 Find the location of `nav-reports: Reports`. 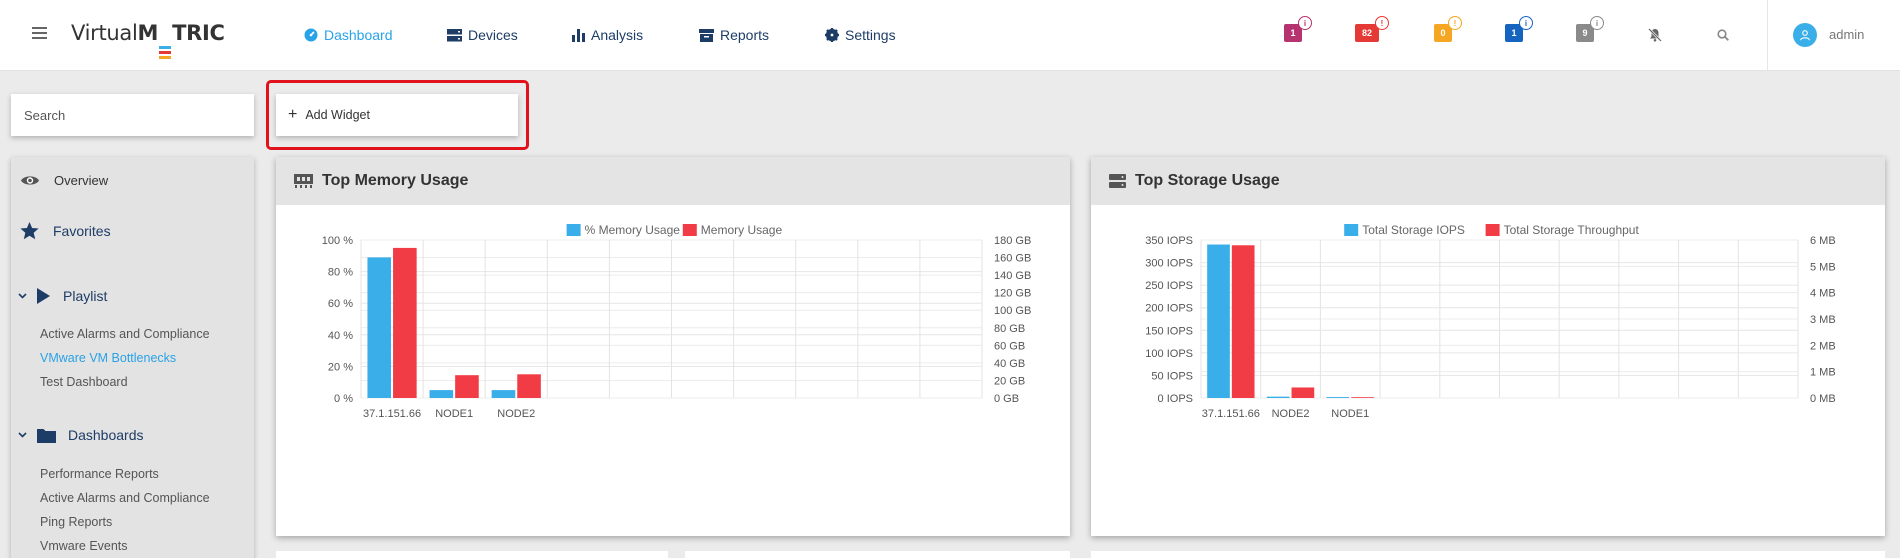

nav-reports: Reports is located at coordinates (734, 35).